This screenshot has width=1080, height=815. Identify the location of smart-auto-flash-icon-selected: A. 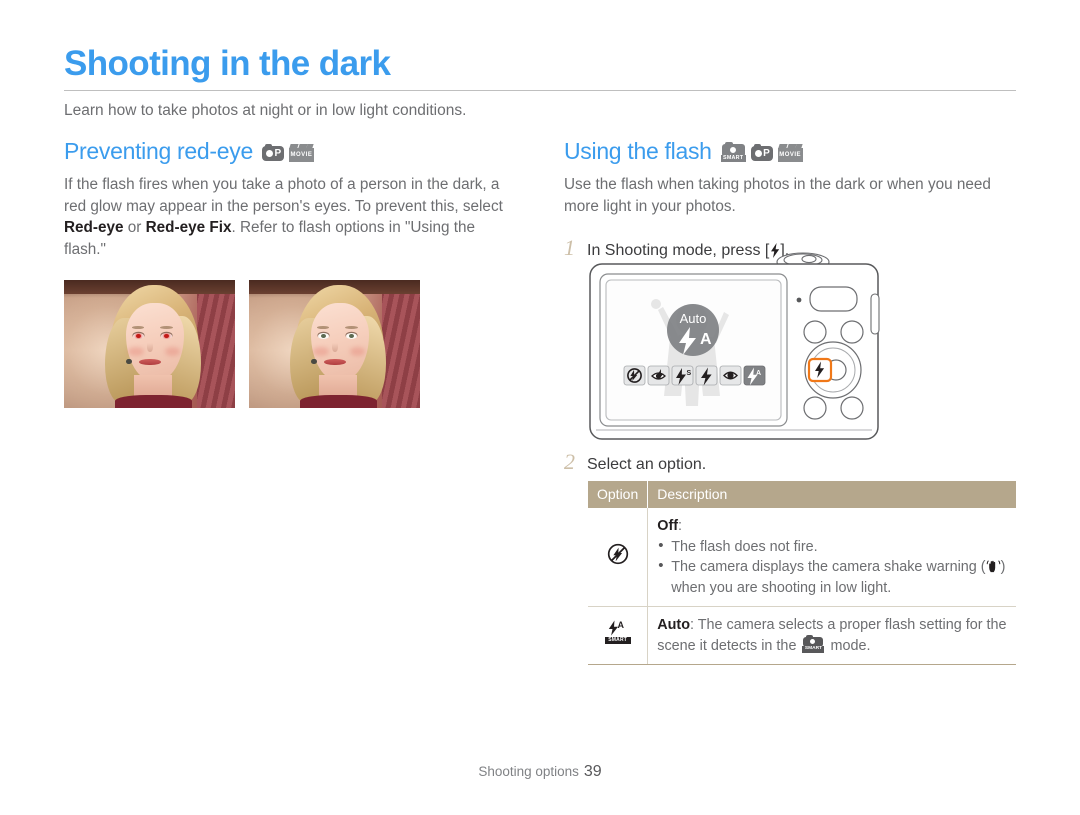
(754, 375).